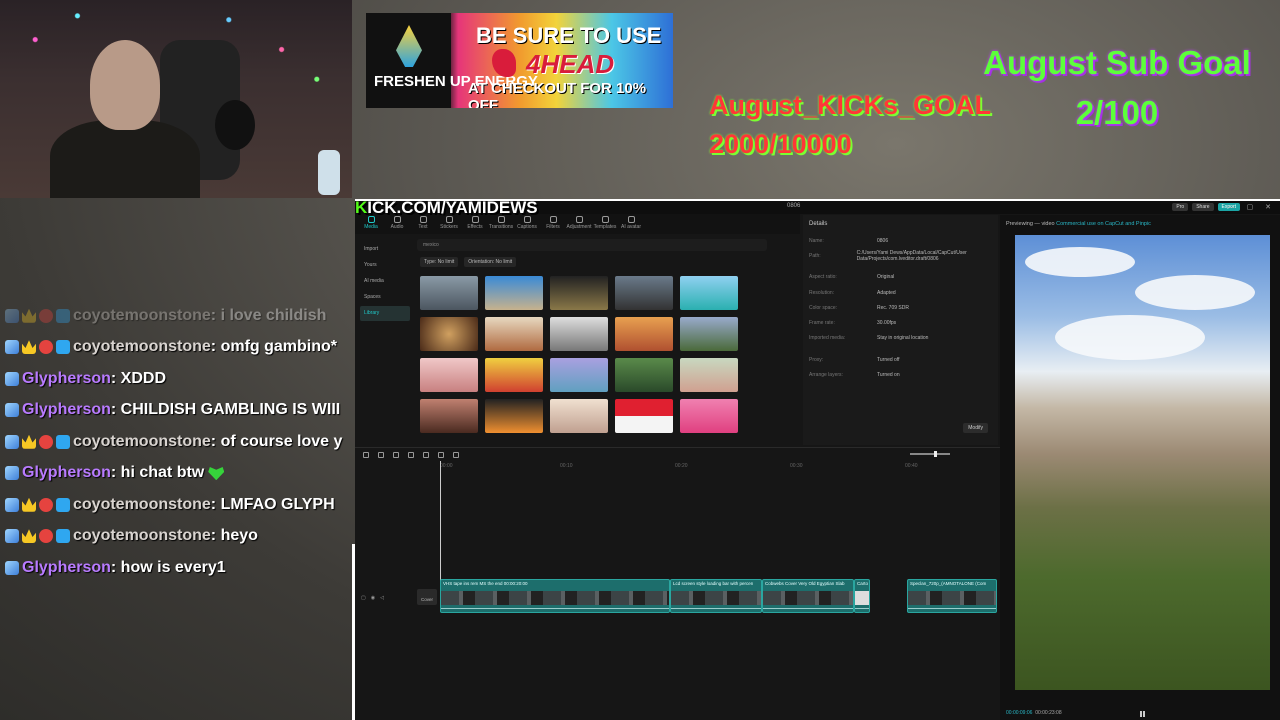 This screenshot has width=1280, height=720. Describe the element at coordinates (952, 596) in the screenshot. I see `timeline-clip: Speclan_720p_(AMNOTALONE (Com` at that location.